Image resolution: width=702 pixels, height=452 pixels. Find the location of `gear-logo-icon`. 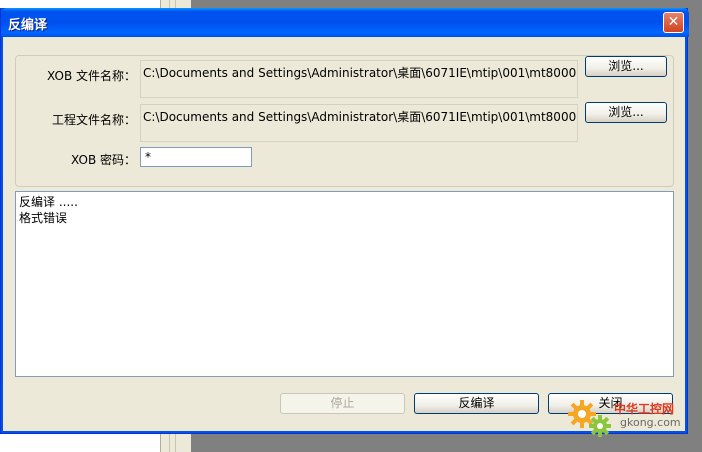

gear-logo-icon is located at coordinates (589, 418).